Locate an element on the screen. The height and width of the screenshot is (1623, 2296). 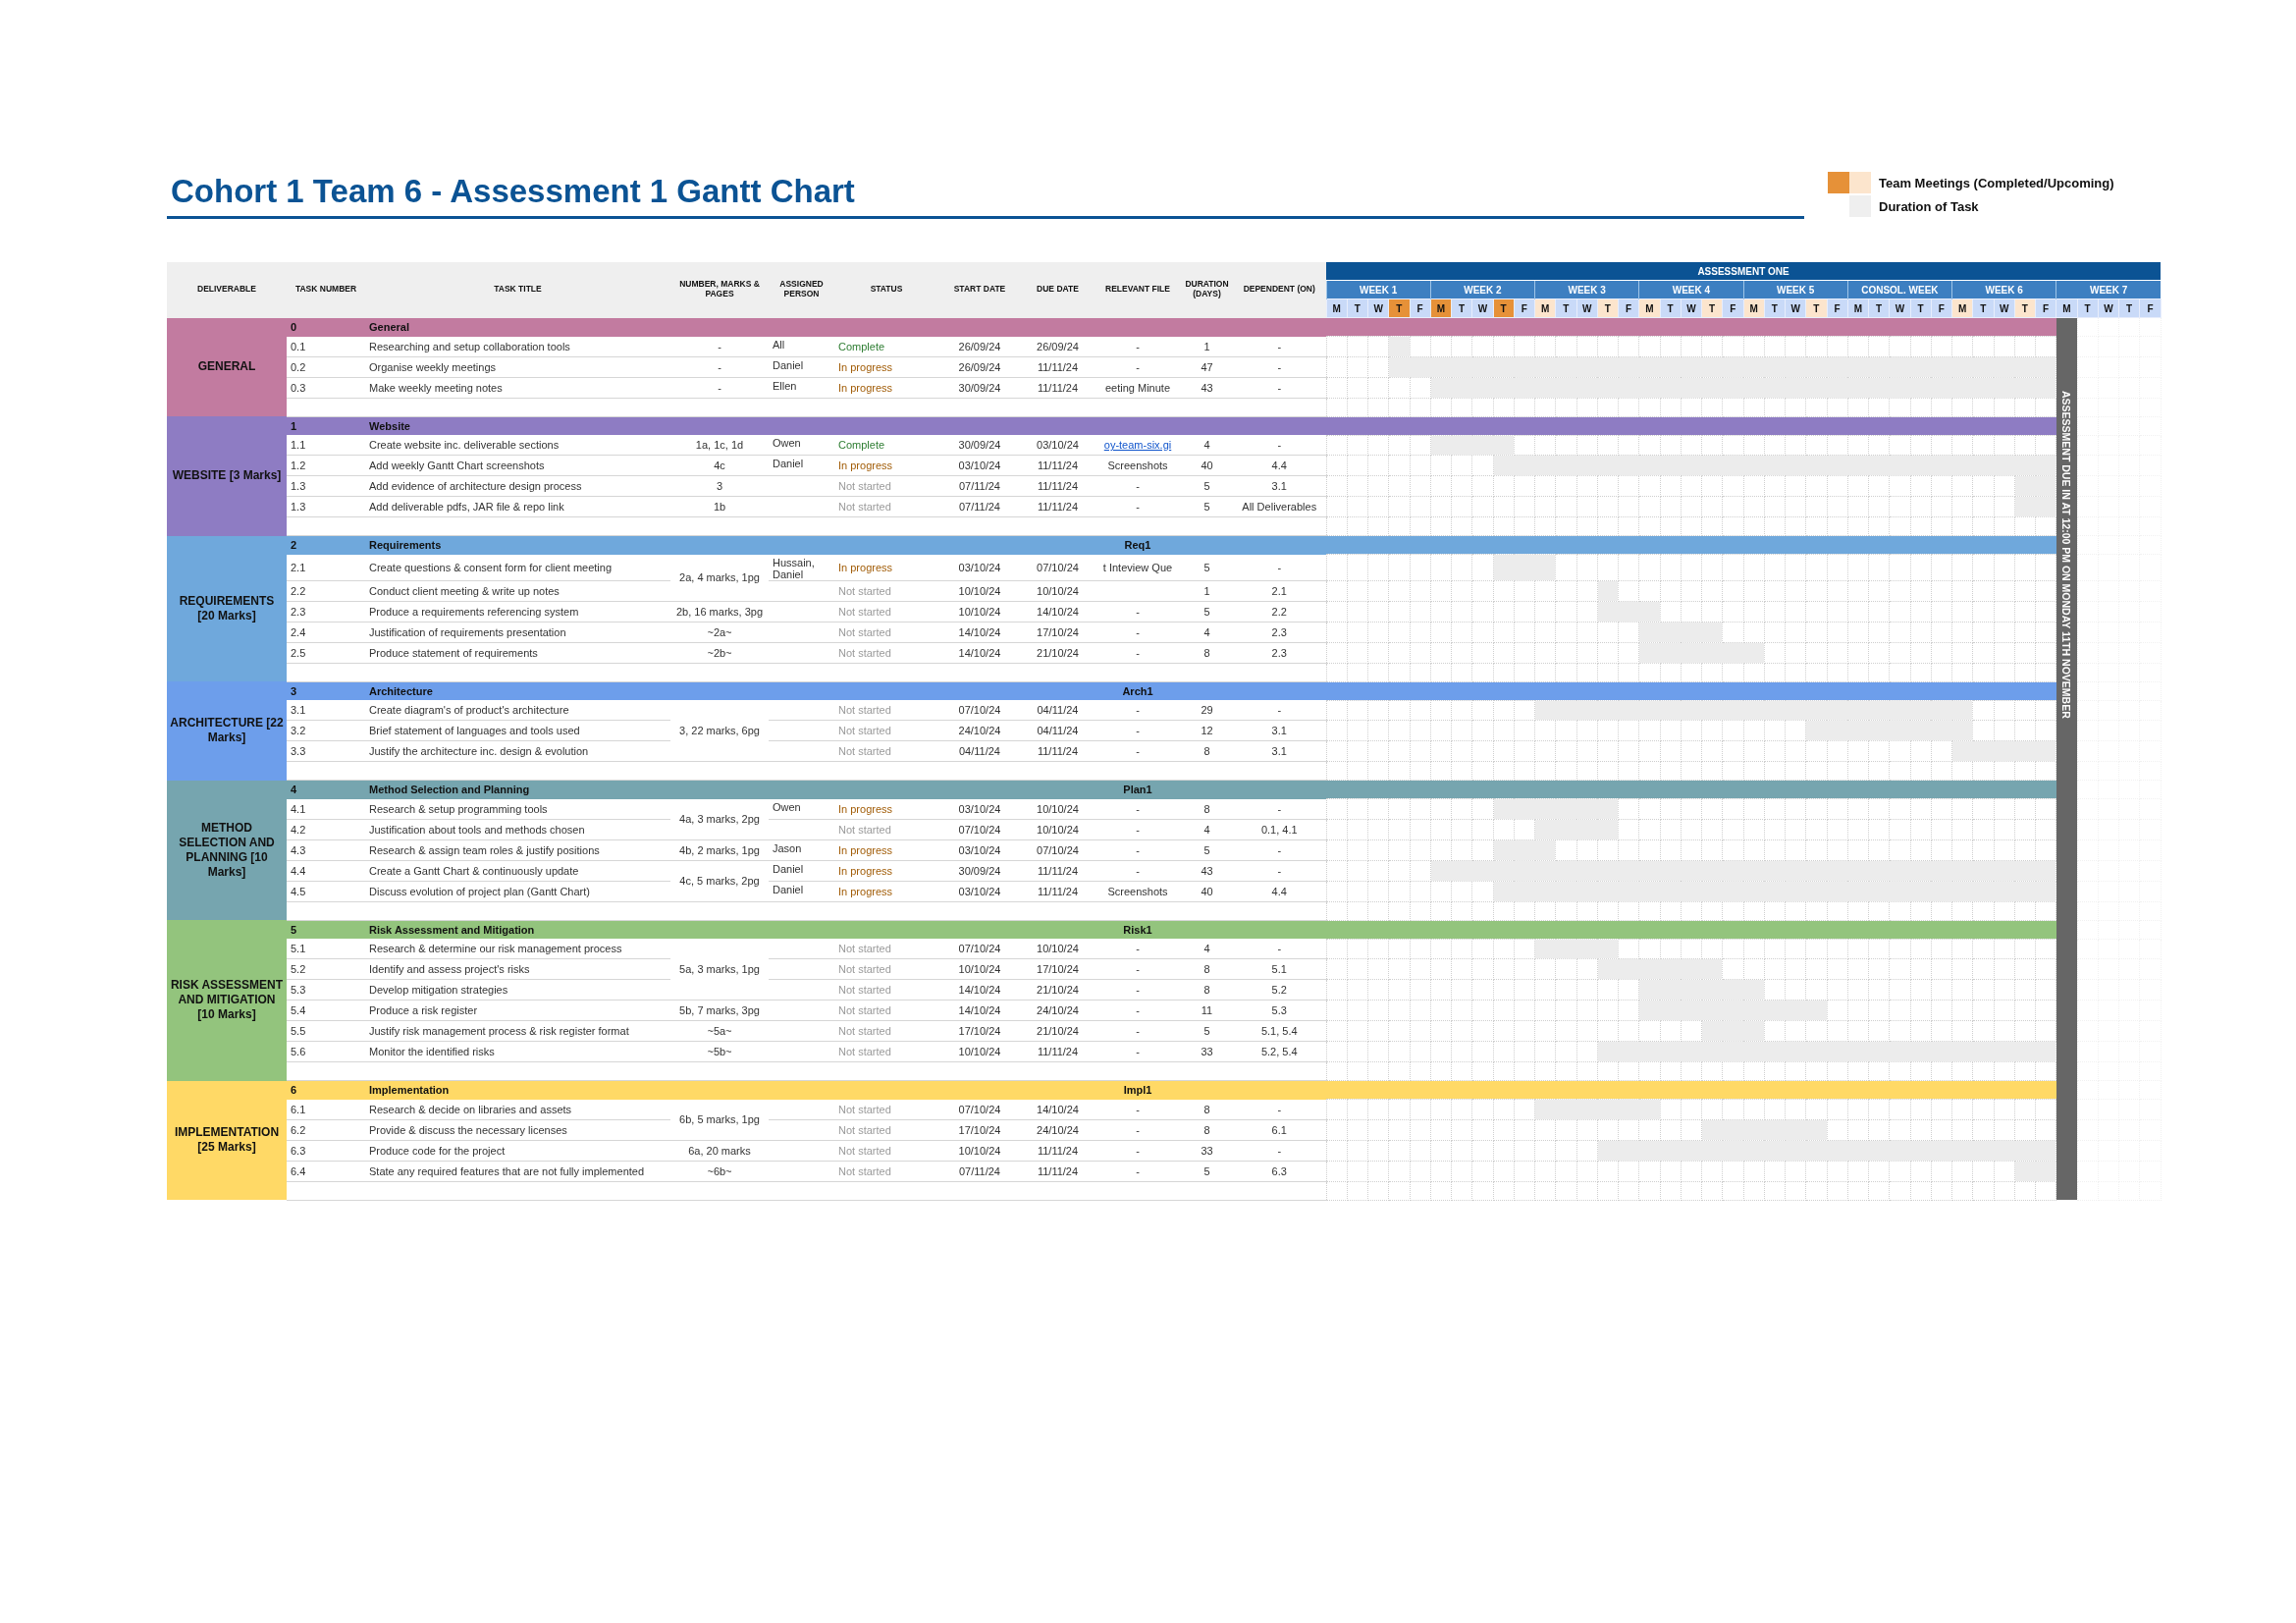
start-date: 14/10/24 is located at coordinates (980, 1011).